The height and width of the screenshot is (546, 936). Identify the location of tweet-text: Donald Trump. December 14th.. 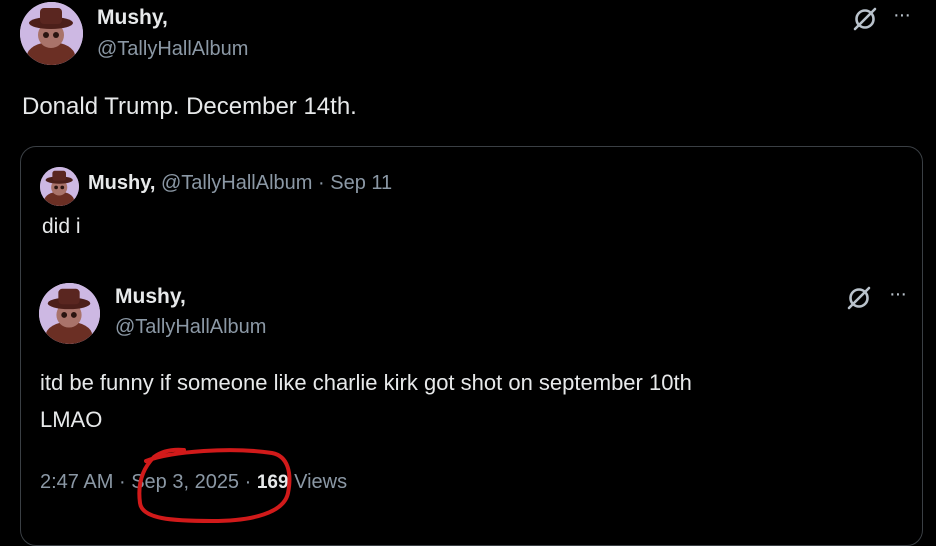
(189, 106).